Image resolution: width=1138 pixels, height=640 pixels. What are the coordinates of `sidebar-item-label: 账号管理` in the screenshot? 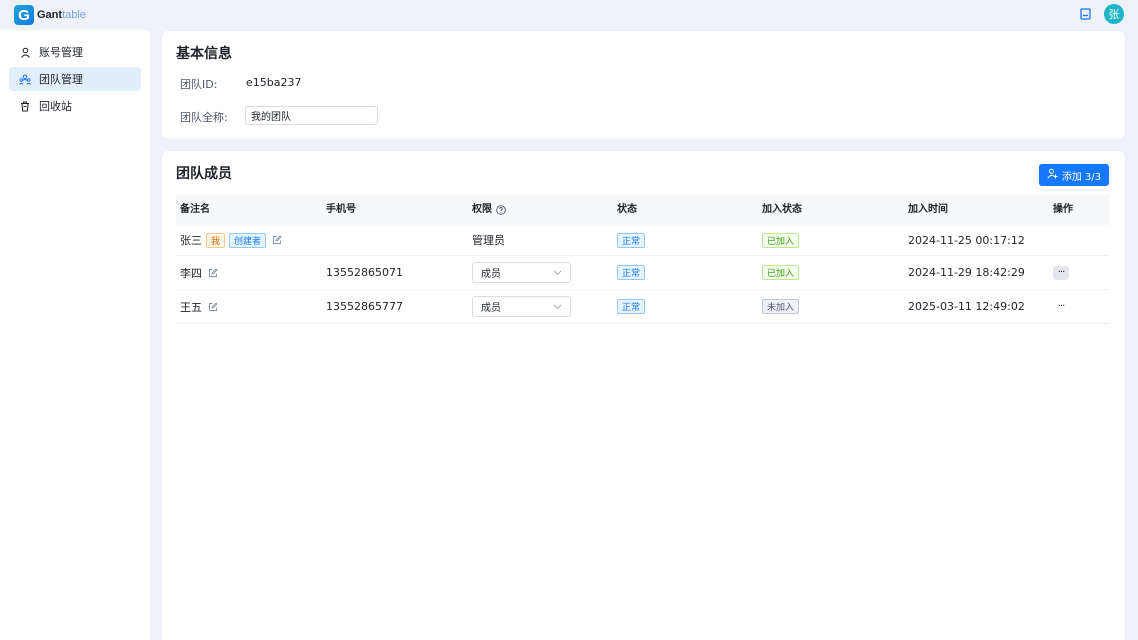 It's located at (61, 52).